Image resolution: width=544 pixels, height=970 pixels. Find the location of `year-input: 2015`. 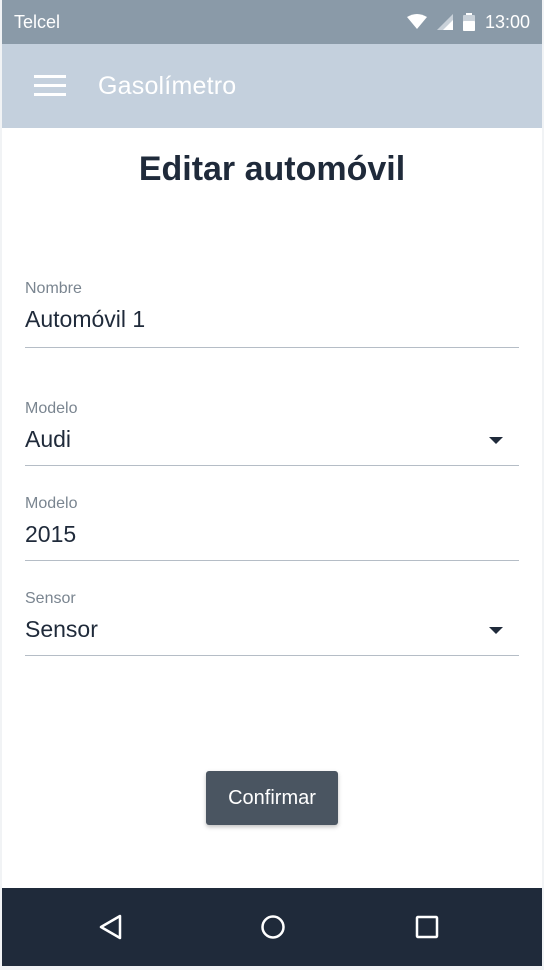

year-input: 2015 is located at coordinates (272, 538).